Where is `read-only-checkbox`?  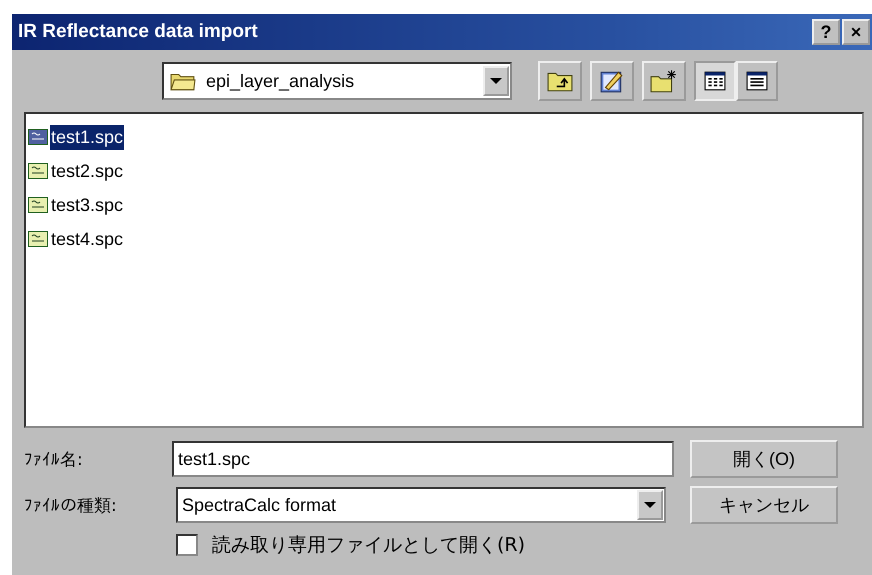
read-only-checkbox is located at coordinates (187, 545).